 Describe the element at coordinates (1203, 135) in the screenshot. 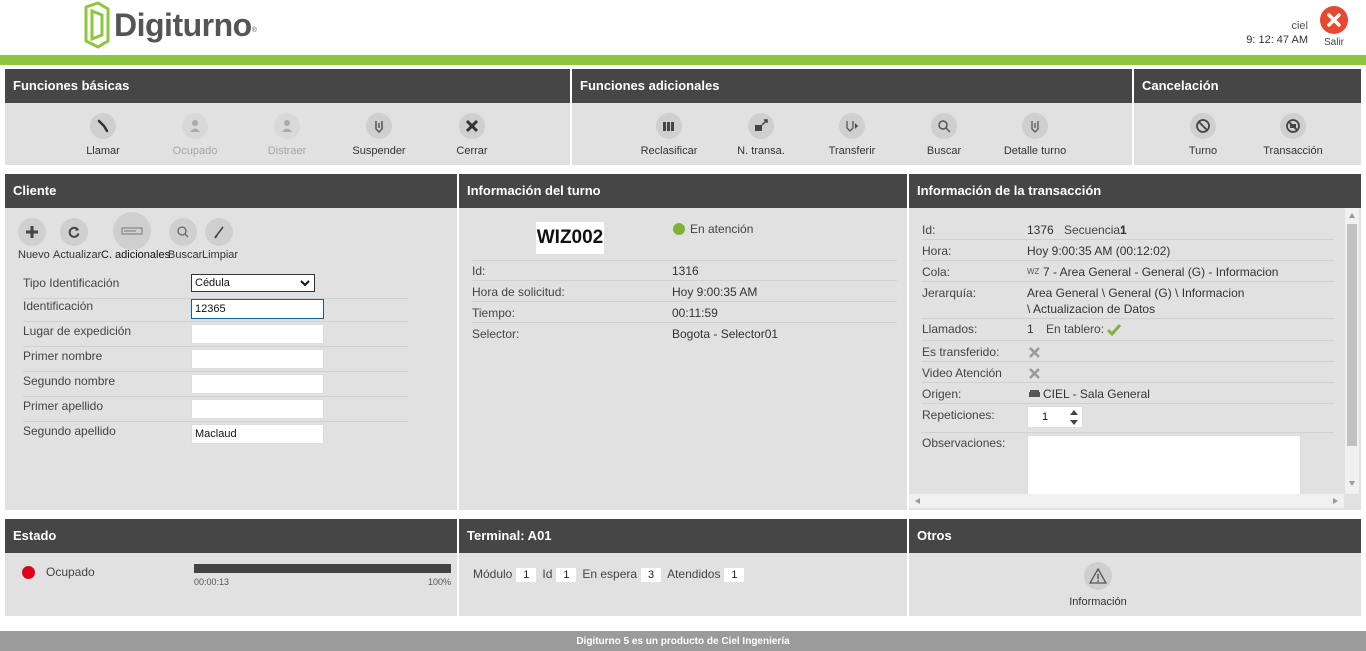

I see `cancel-ticket-button: Turno` at that location.